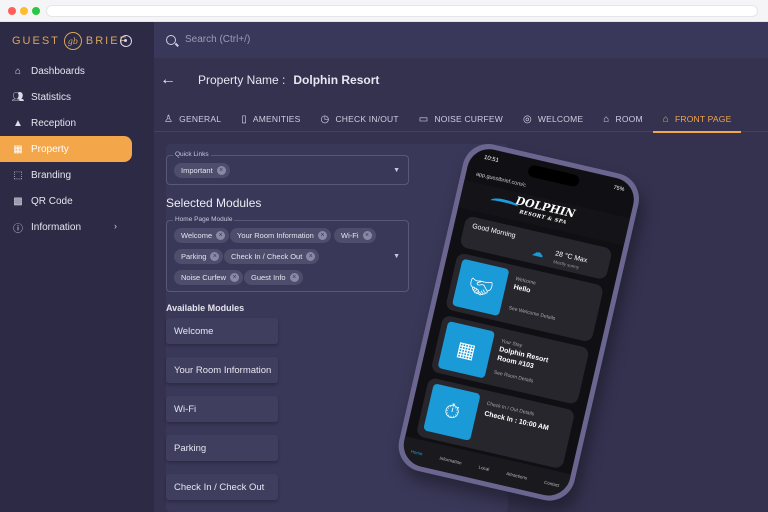  What do you see at coordinates (360, 119) in the screenshot?
I see `tab-check-in-out: ◷ CHECK IN/OUT` at bounding box center [360, 119].